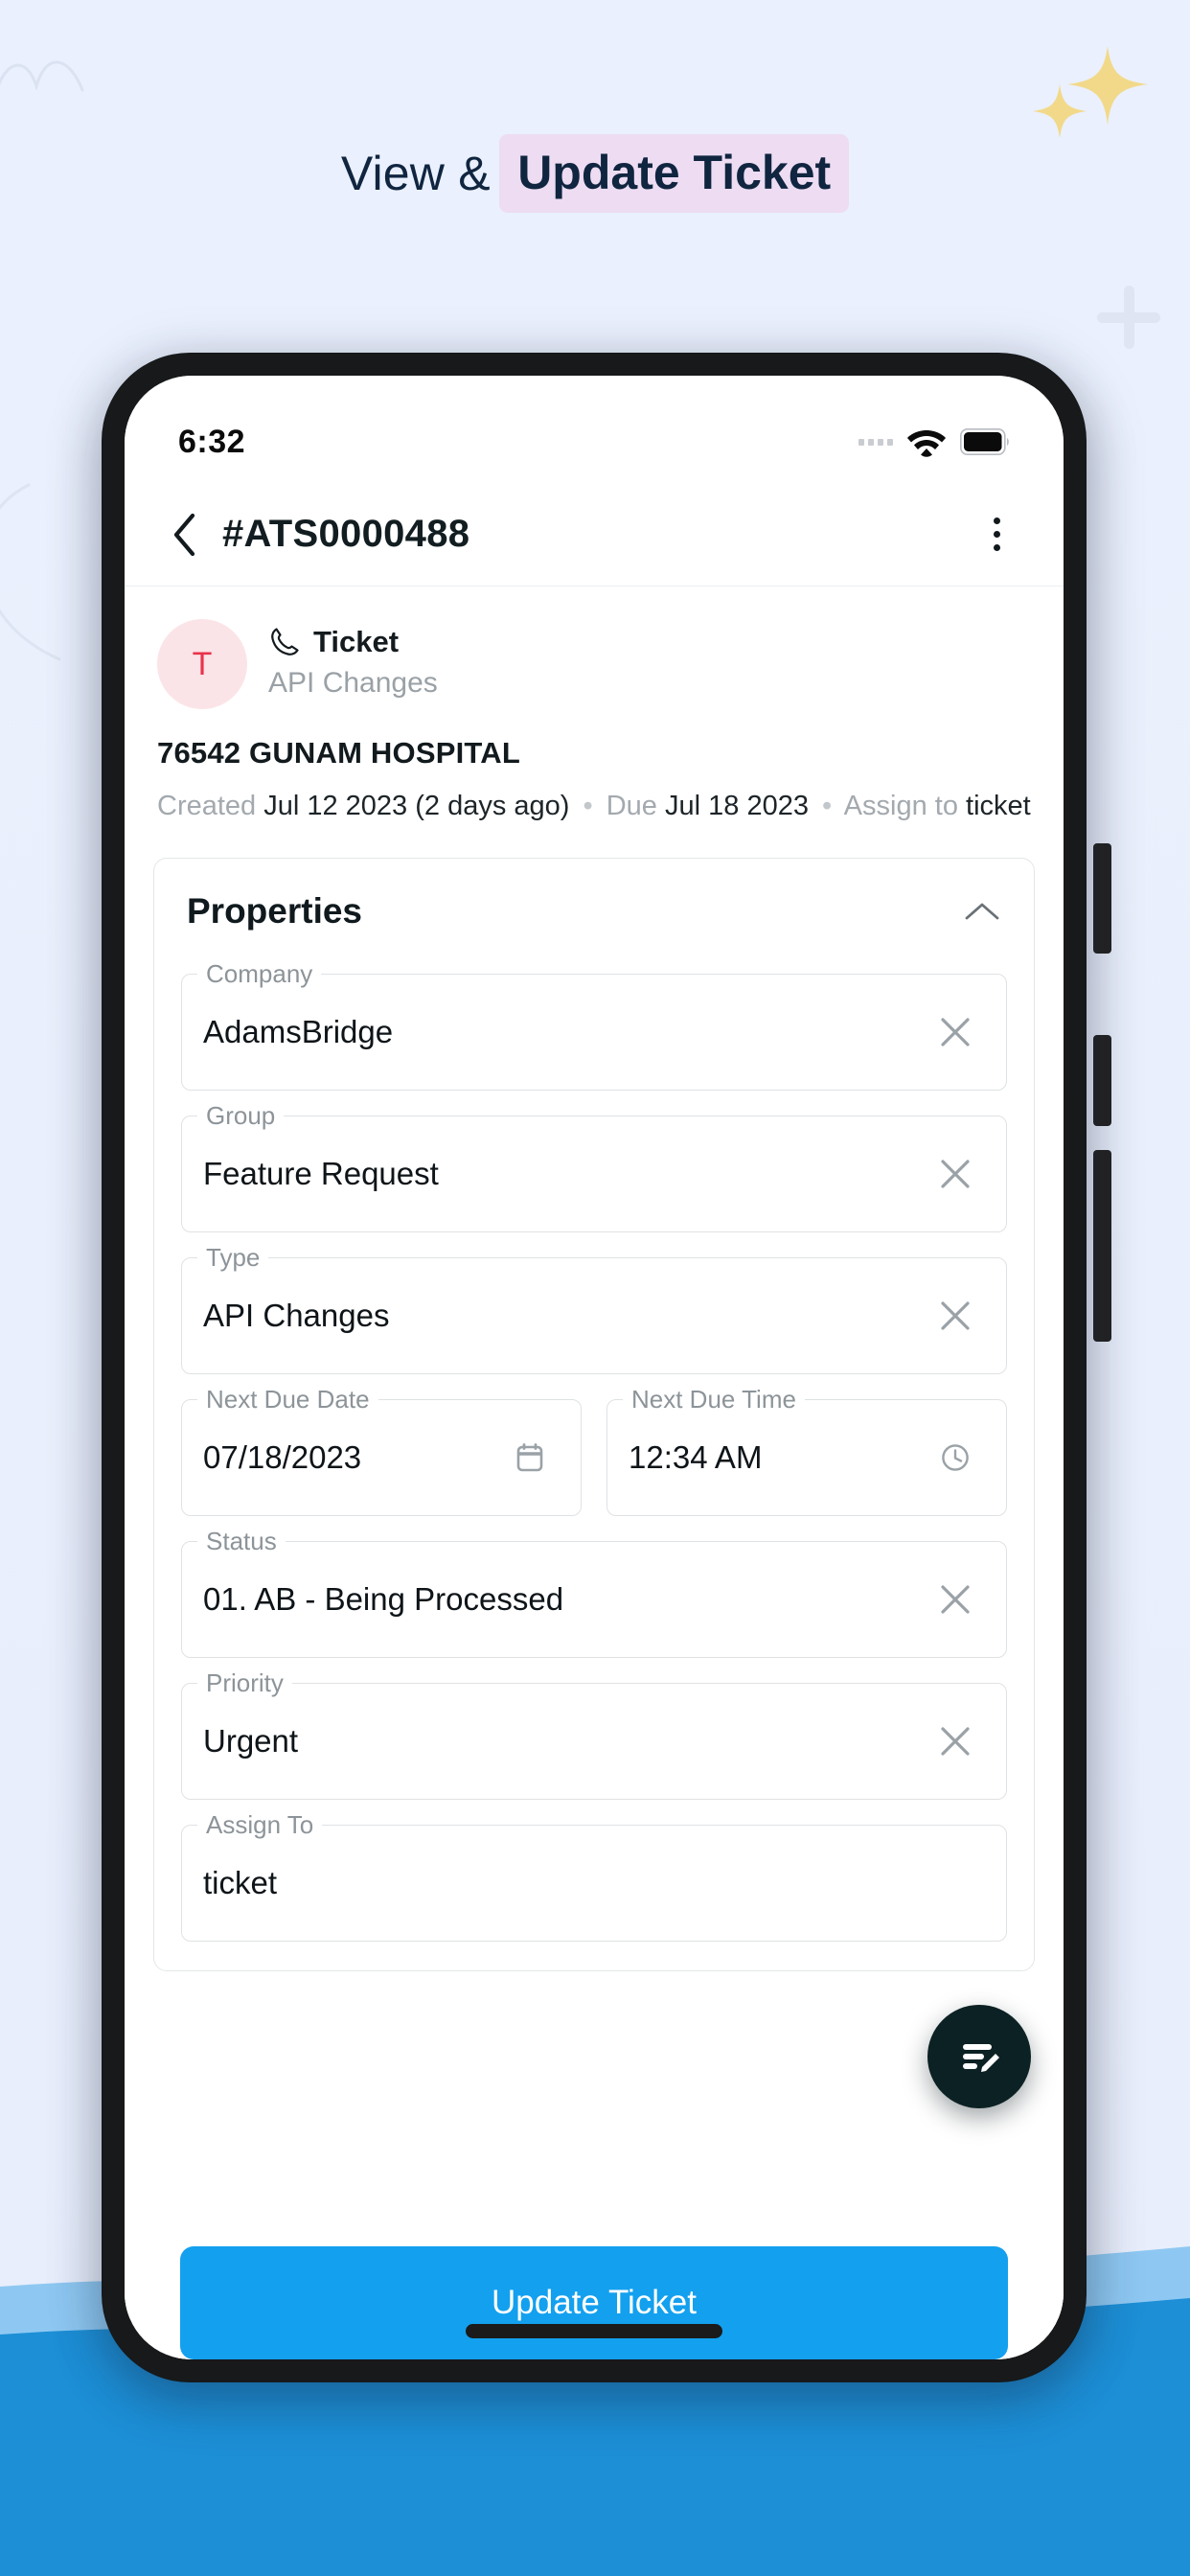 This screenshot has width=1190, height=2576. What do you see at coordinates (353, 683) in the screenshot?
I see `ticket-subject: API Changes` at bounding box center [353, 683].